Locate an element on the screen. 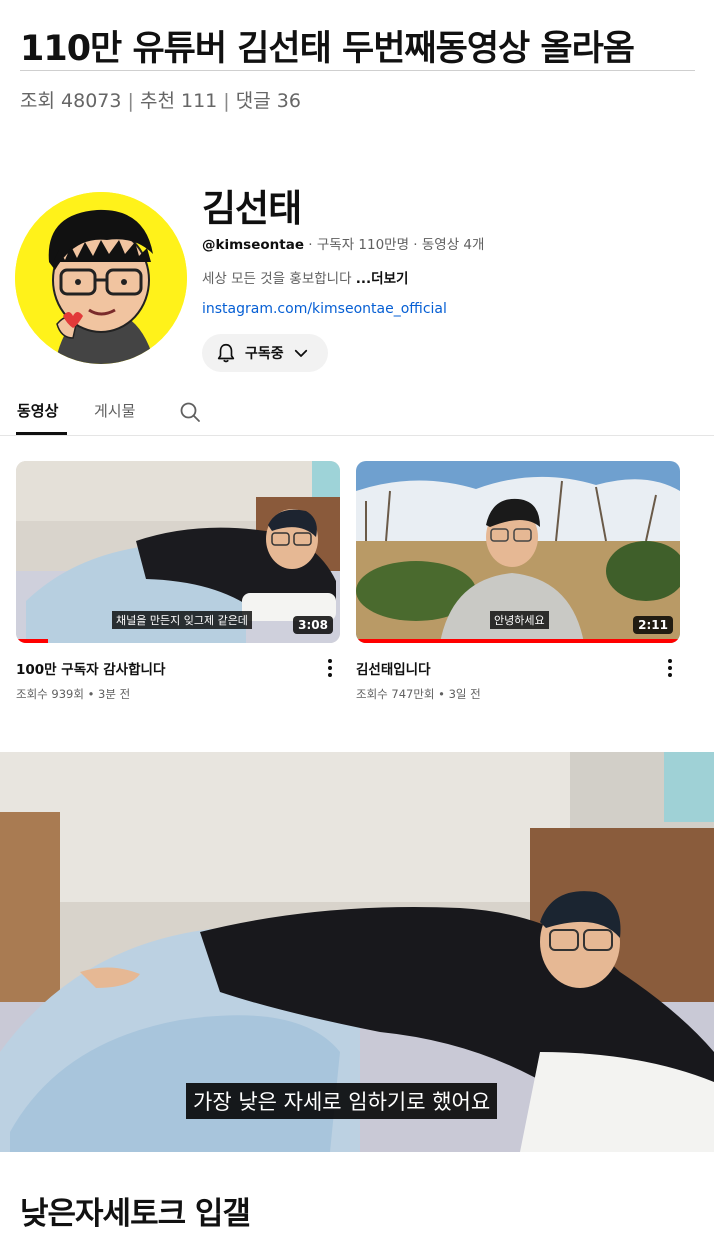  channel-tabs: 동영상 게시물 is located at coordinates (357, 414).